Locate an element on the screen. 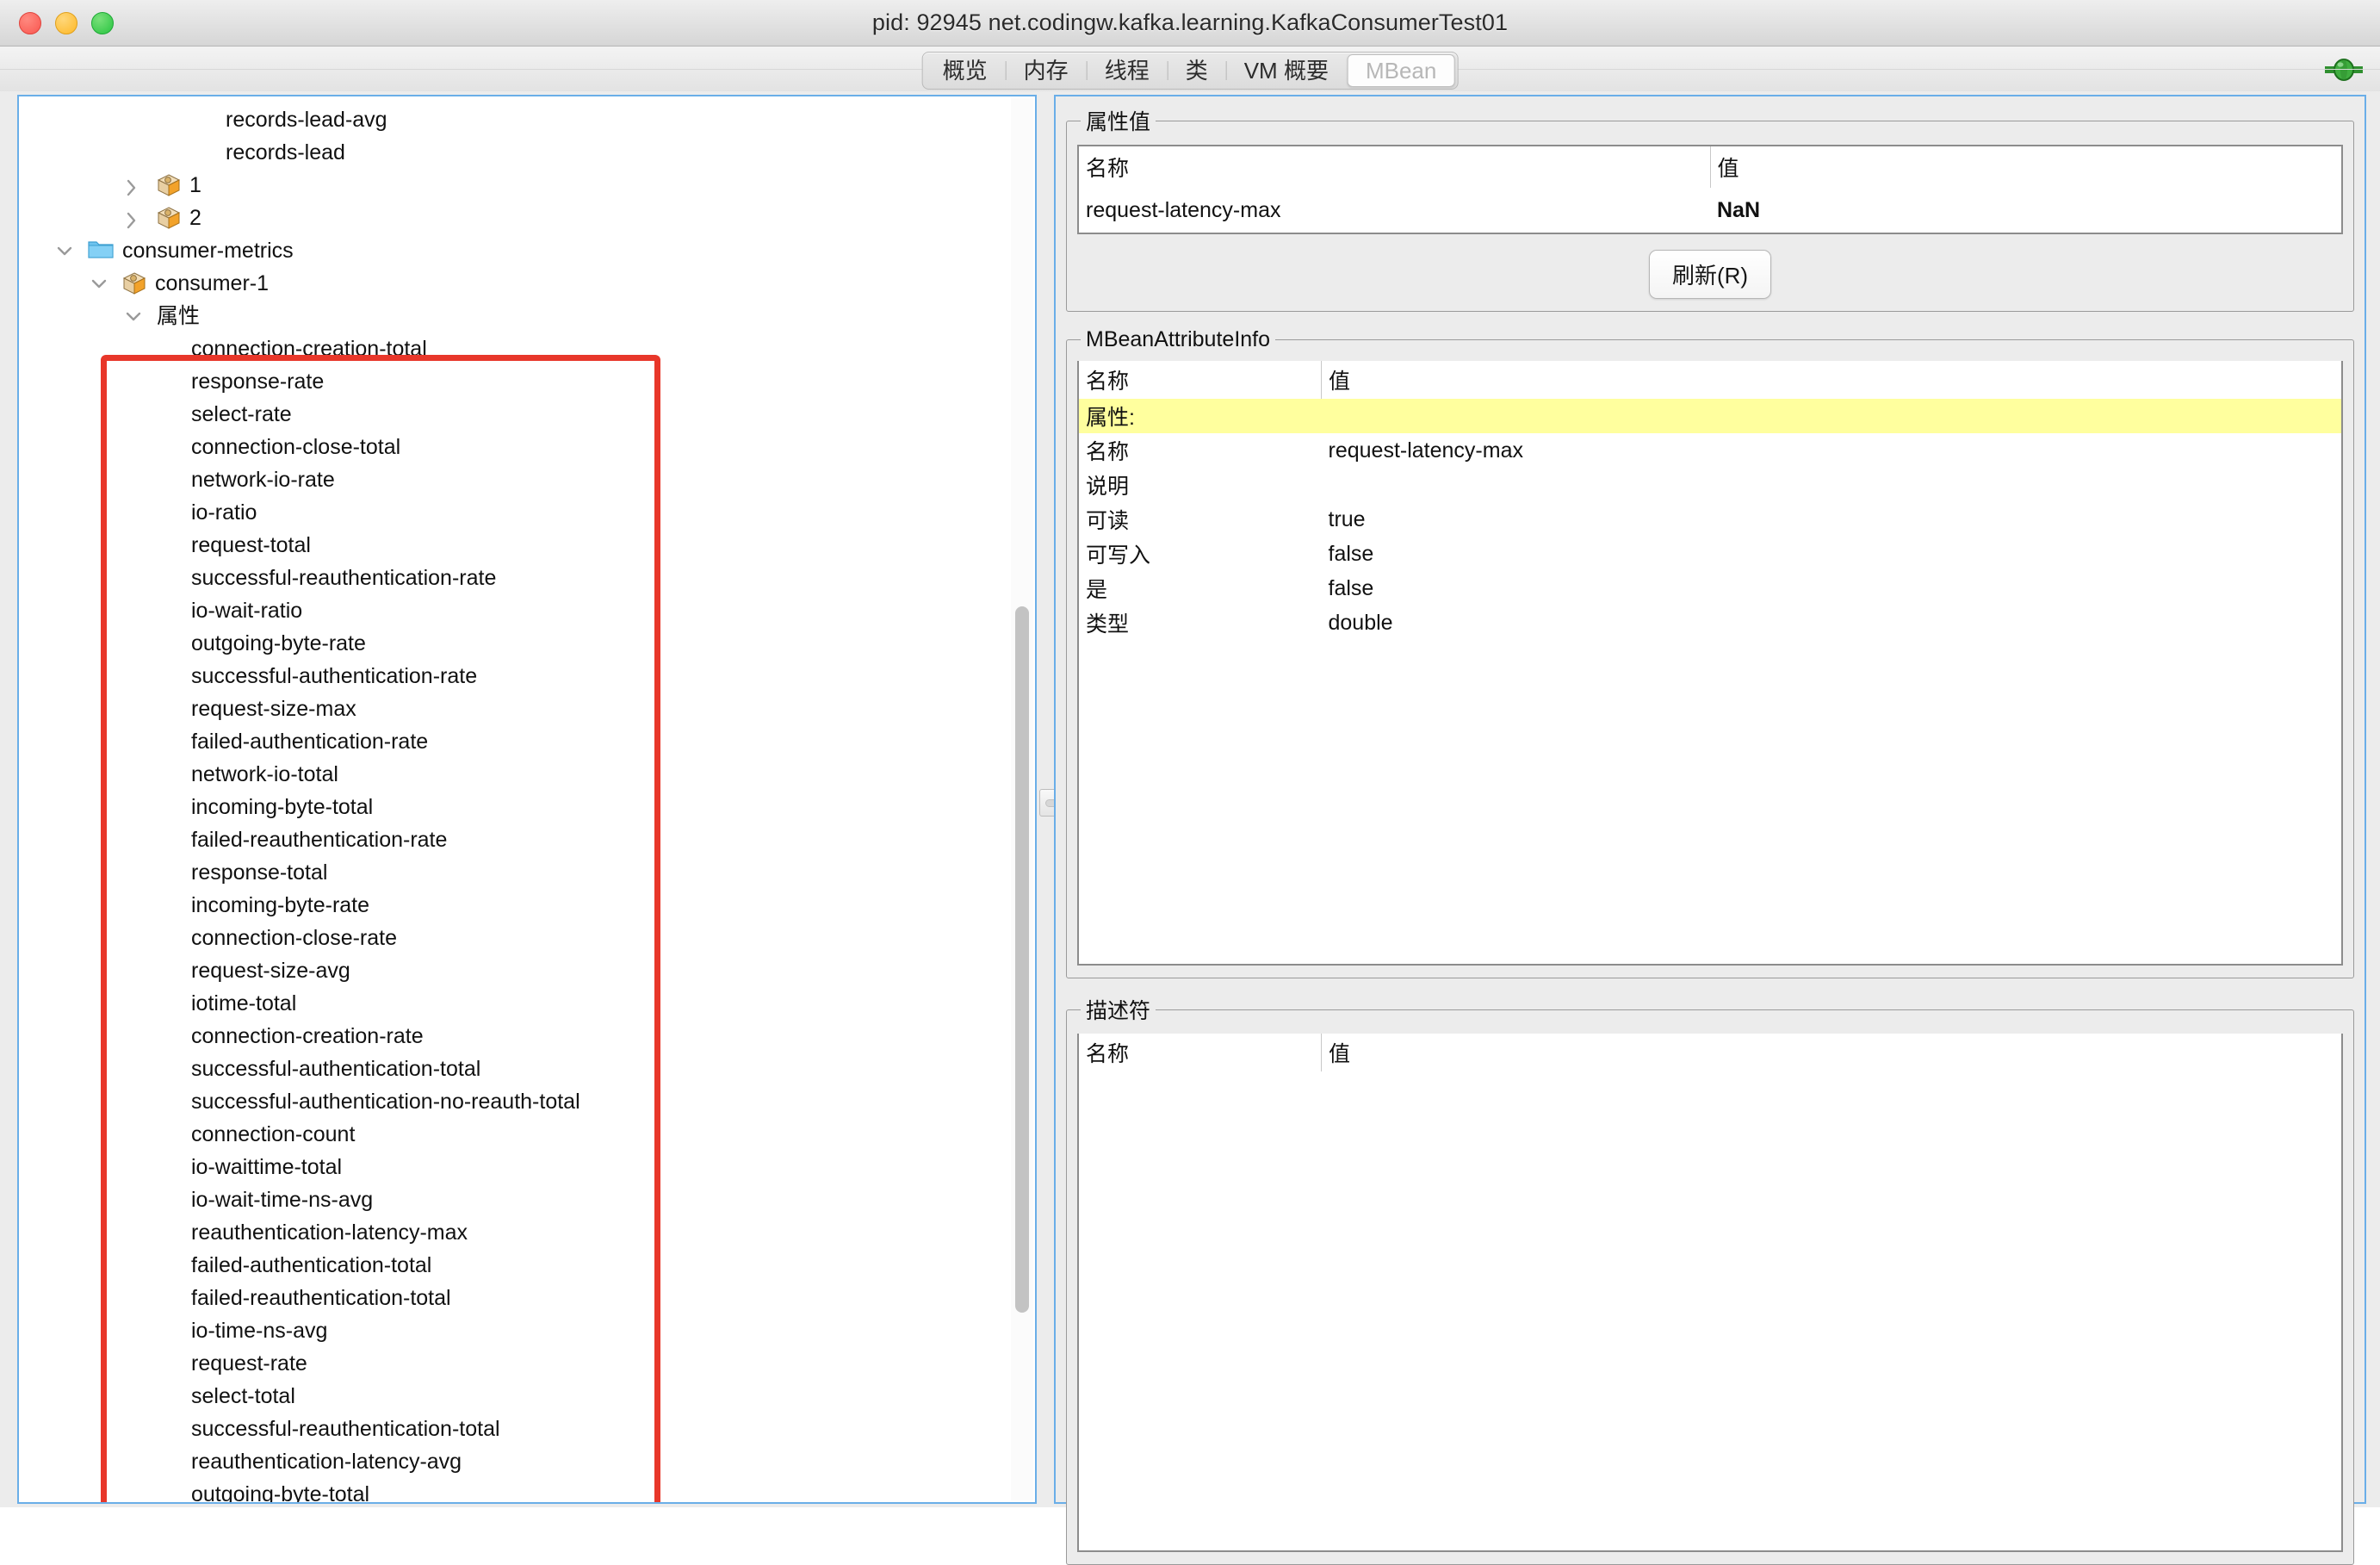 The height and width of the screenshot is (1565, 2380). tree-row: response-rate is located at coordinates (527, 381).